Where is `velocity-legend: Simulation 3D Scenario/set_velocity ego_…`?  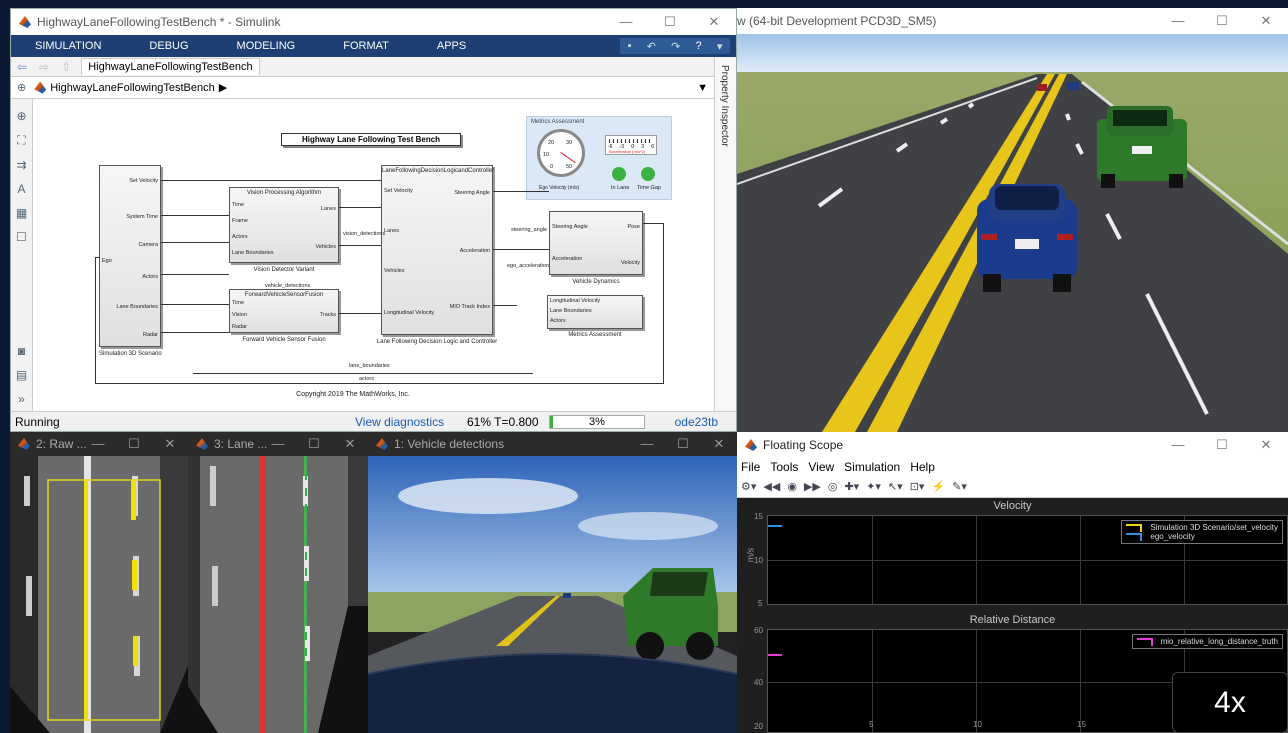
velocity-legend: Simulation 3D Scenario/set_velocity ego_… is located at coordinates (1202, 532).